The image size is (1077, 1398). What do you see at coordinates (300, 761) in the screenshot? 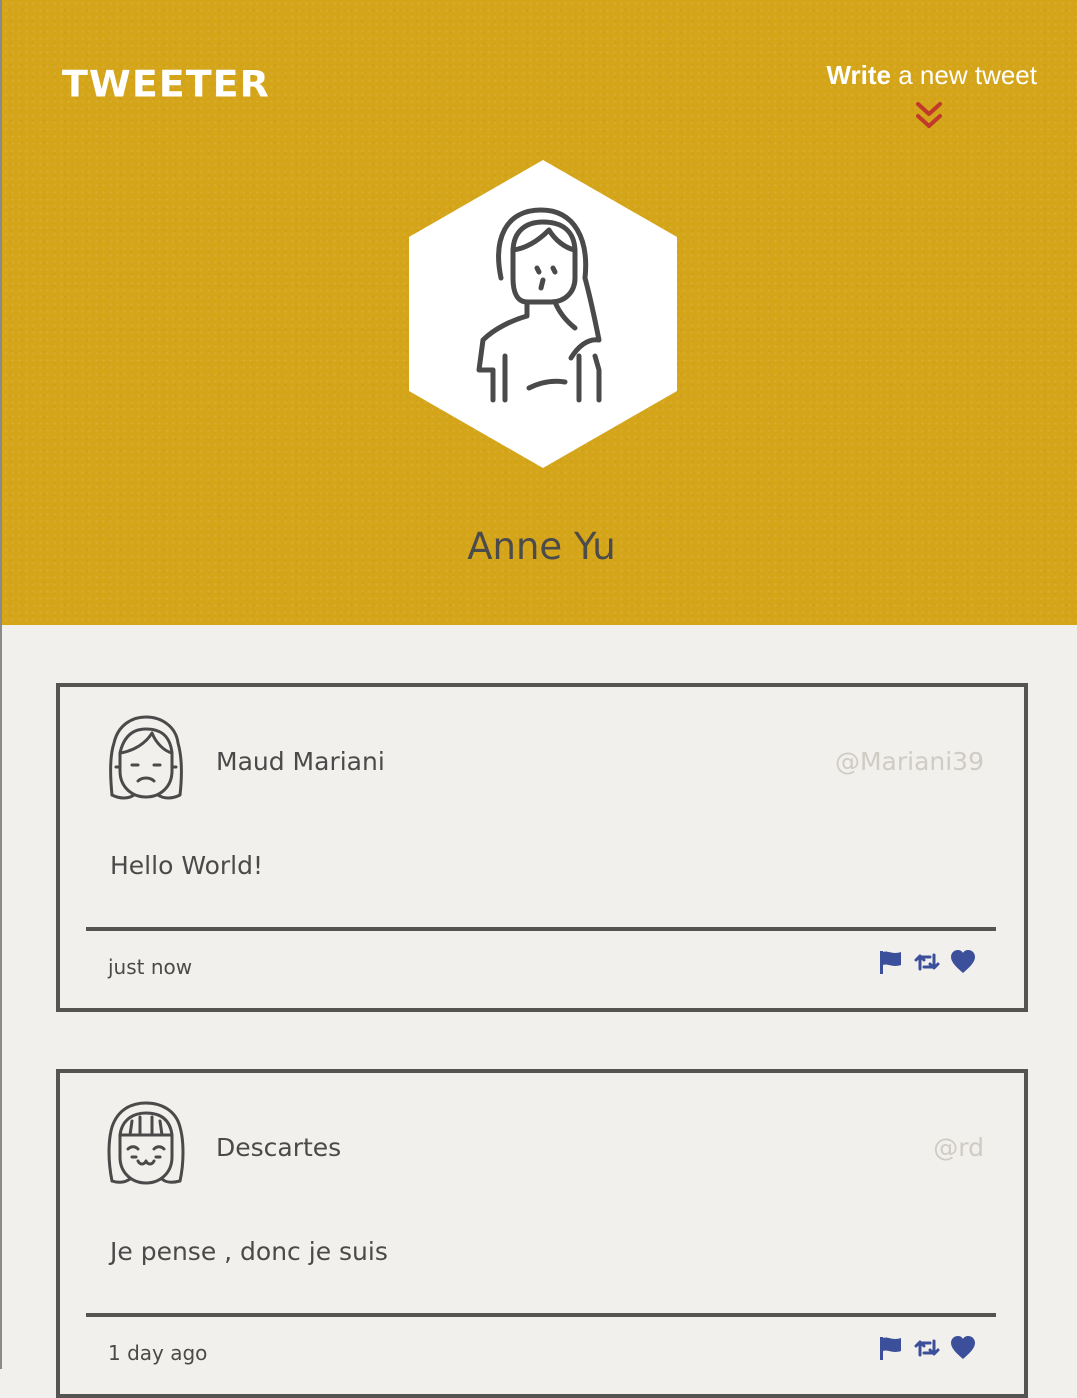
I see `tweet-author-name: Maud Mariani` at bounding box center [300, 761].